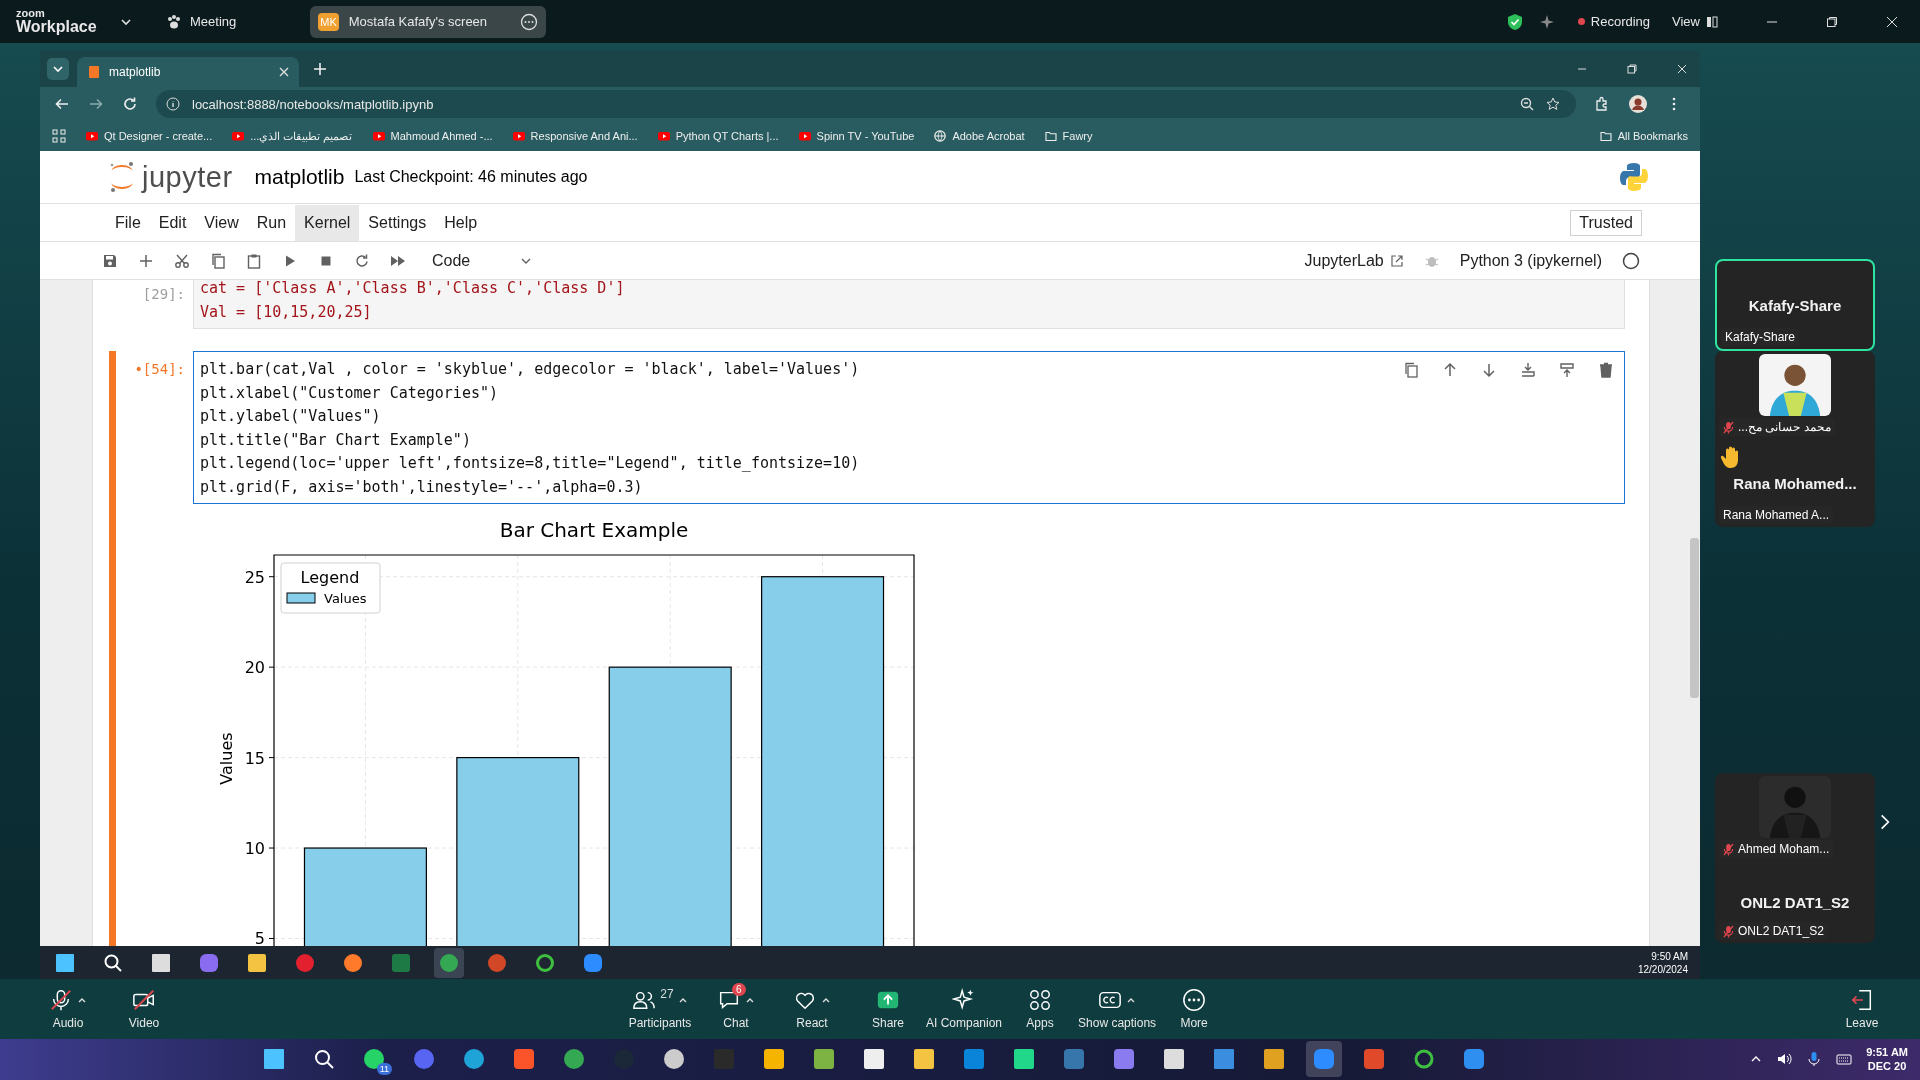 The height and width of the screenshot is (1080, 1920). I want to click on toolbar-button: 27 Participants, so click(660, 1009).